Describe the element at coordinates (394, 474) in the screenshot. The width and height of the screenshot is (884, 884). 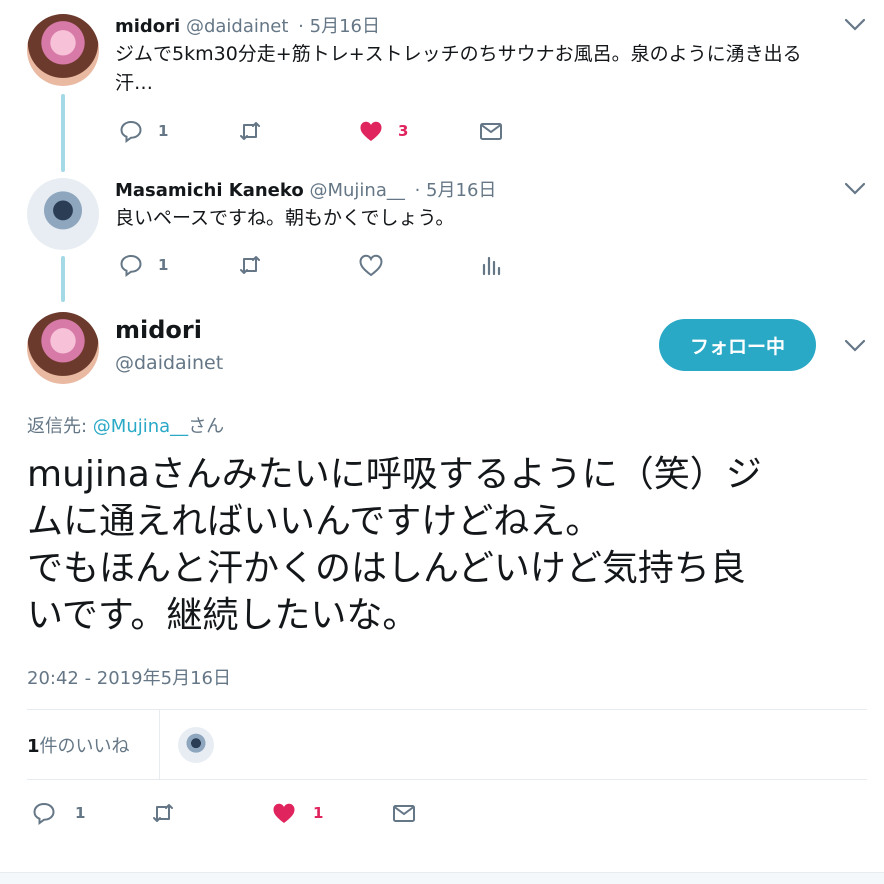
I see `tweet-text-line: mujinaさんみたいに呼吸するように（笑）ジ` at that location.